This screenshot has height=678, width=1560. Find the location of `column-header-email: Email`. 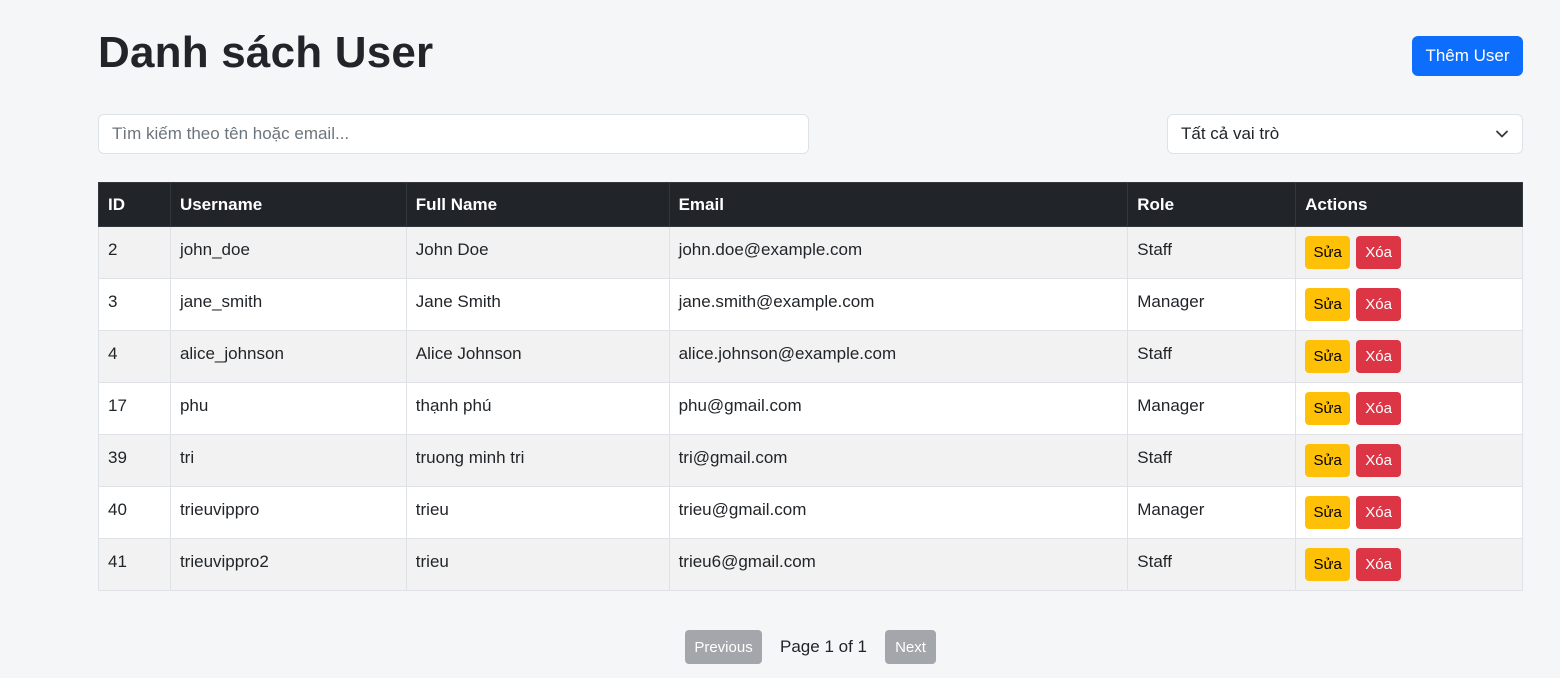

column-header-email: Email is located at coordinates (898, 204).